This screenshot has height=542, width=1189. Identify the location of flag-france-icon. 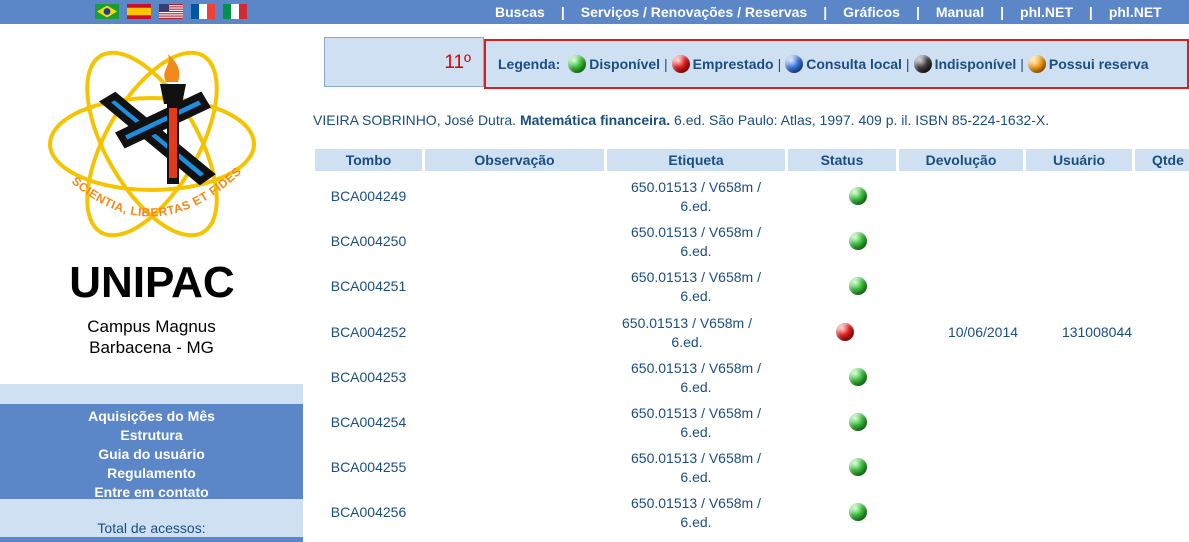
(203, 11).